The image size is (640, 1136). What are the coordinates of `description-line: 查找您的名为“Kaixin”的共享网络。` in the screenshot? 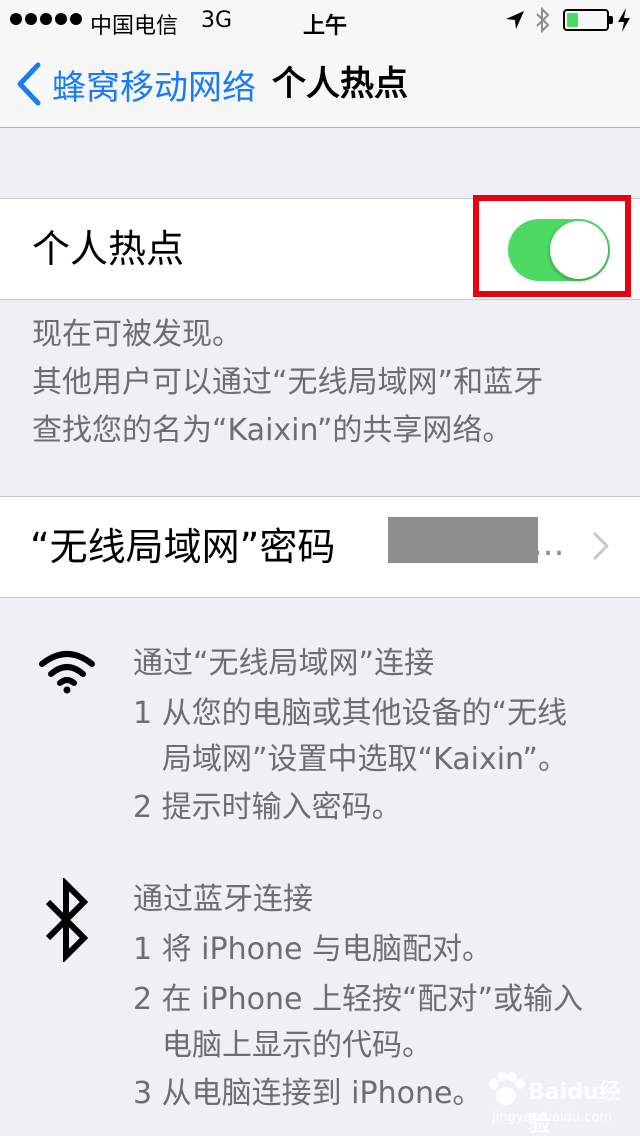 It's located at (272, 430).